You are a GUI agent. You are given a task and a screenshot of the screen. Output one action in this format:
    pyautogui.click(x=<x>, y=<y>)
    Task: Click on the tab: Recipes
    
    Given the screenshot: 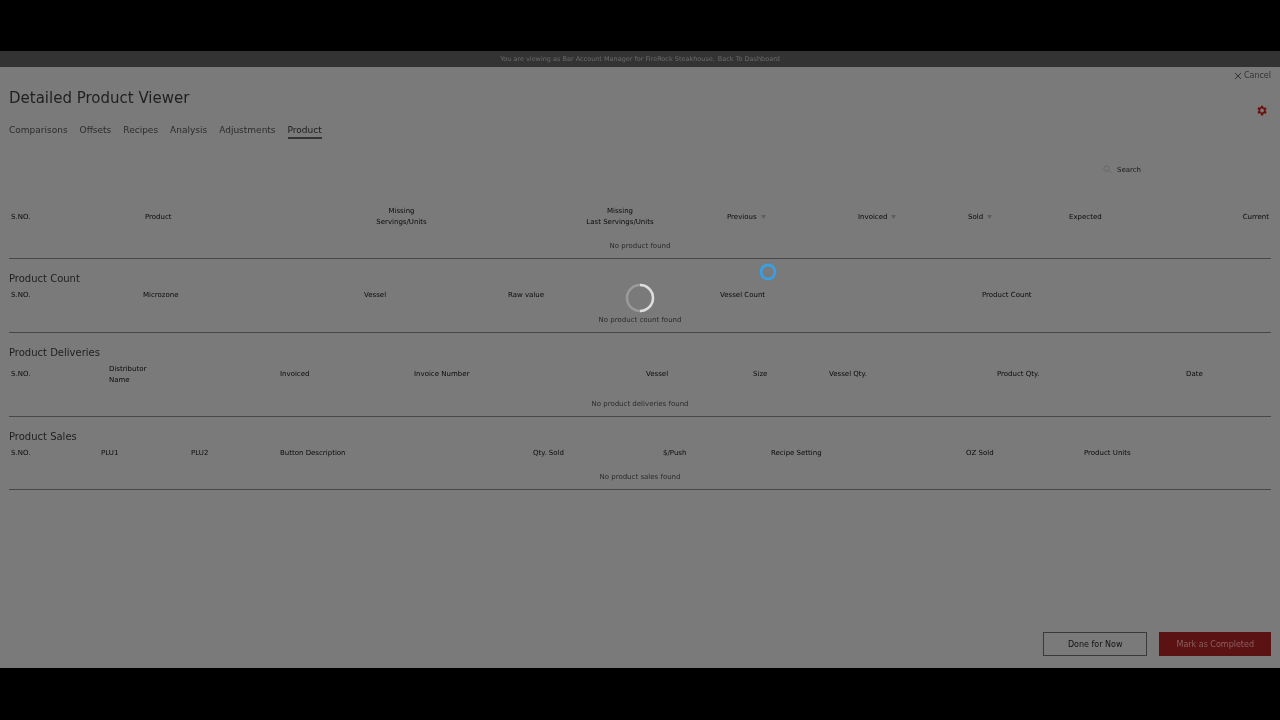 What is the action you would take?
    pyautogui.click(x=141, y=132)
    